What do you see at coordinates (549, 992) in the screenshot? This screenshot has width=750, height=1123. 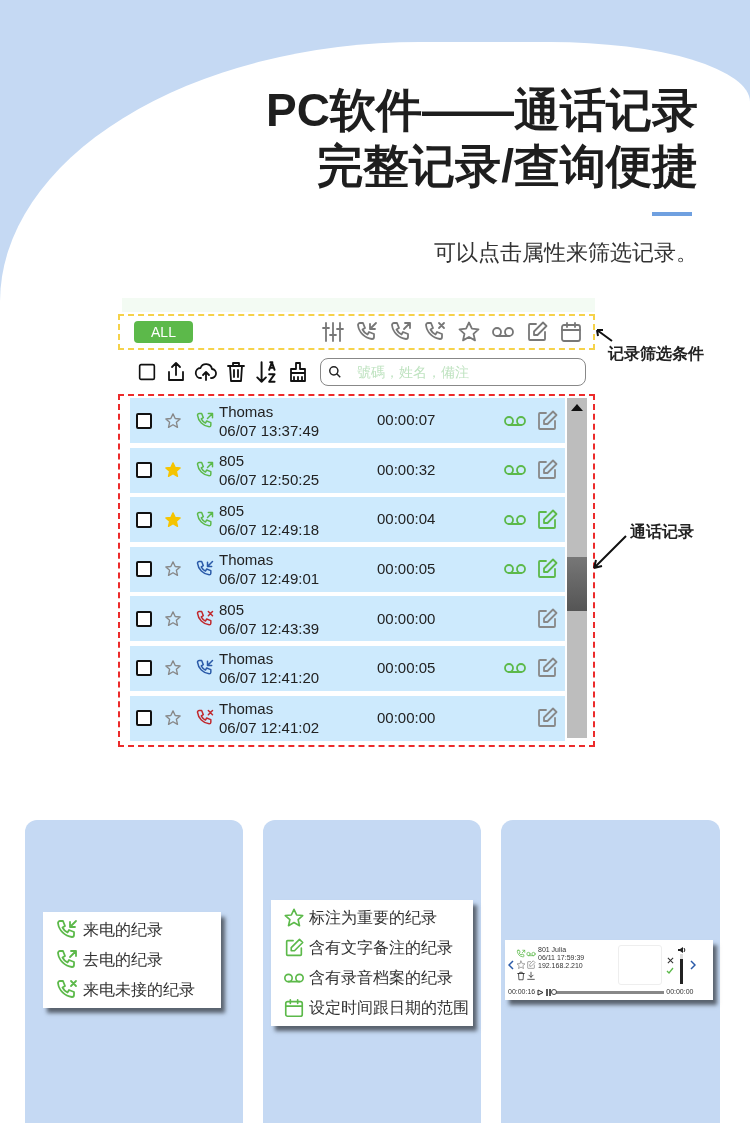 I see `pause-icon` at bounding box center [549, 992].